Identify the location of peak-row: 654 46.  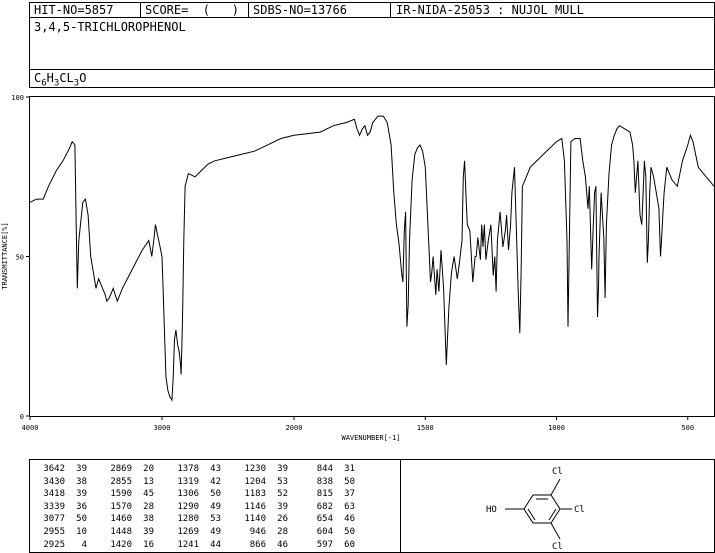
(330, 519).